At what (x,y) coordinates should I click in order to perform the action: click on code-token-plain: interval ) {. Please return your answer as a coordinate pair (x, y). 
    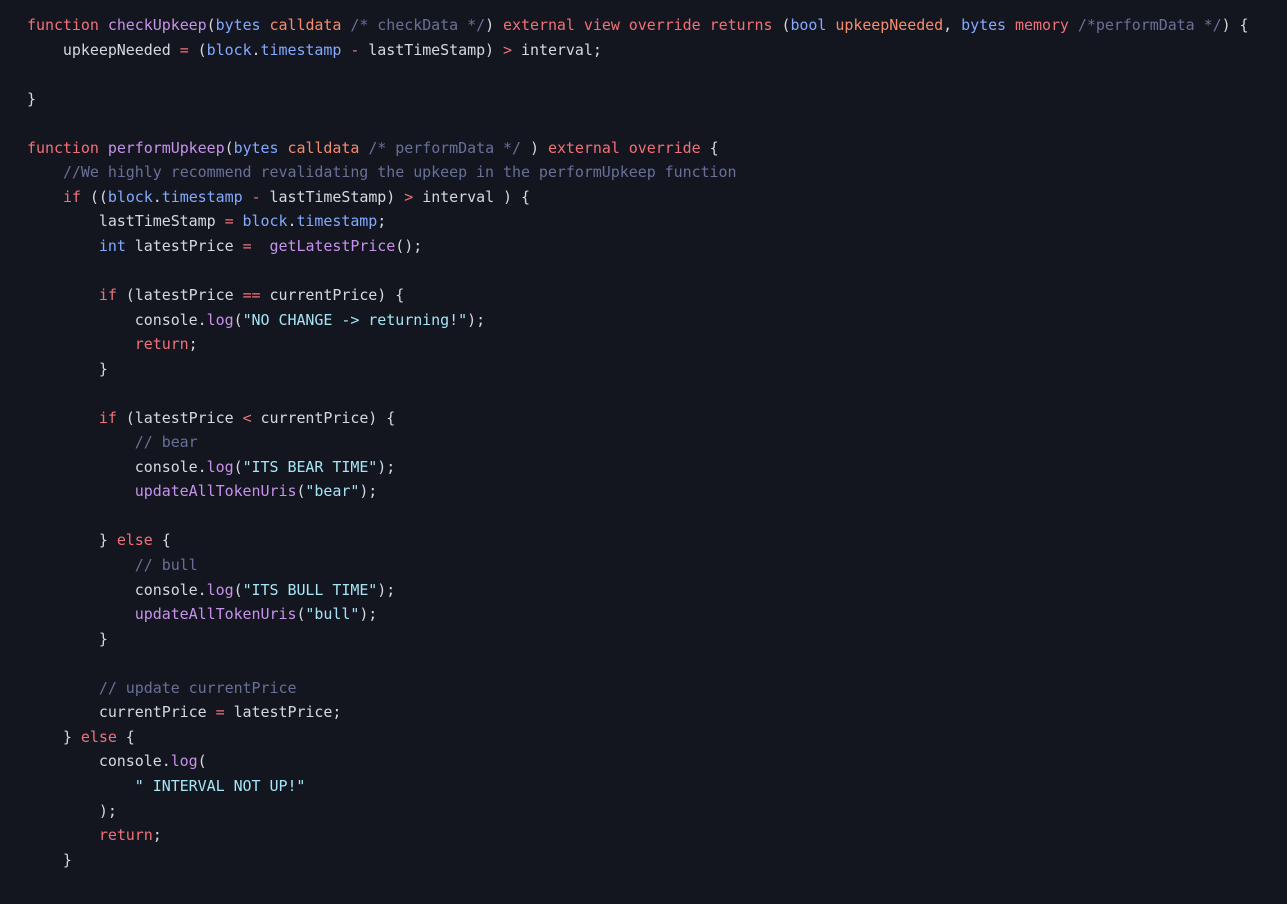
    Looking at the image, I should click on (471, 196).